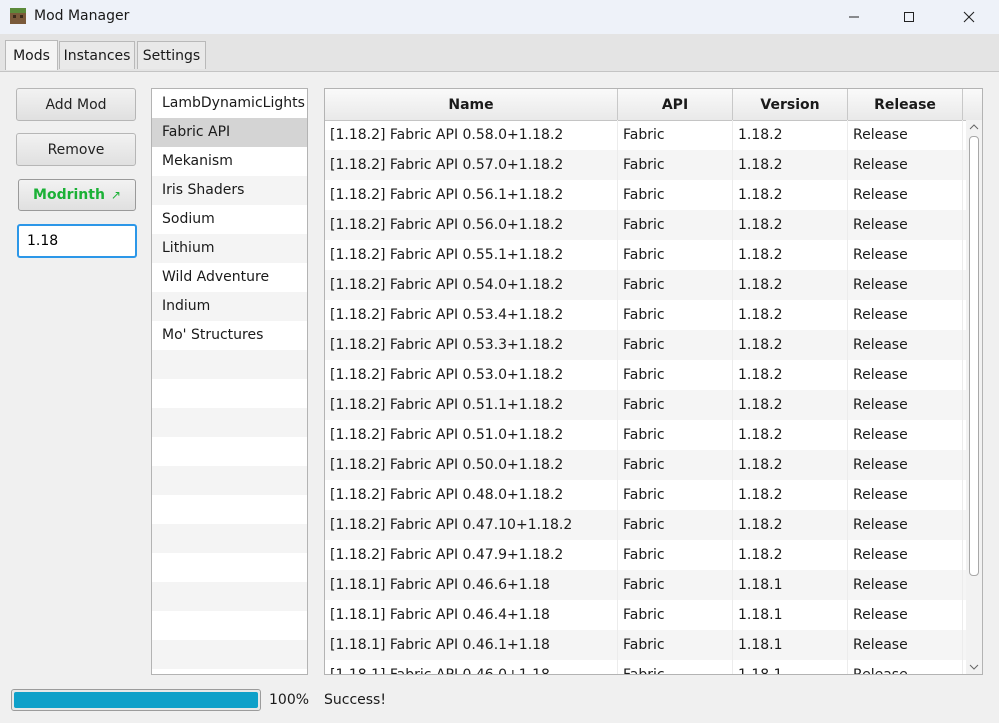  Describe the element at coordinates (229, 306) in the screenshot. I see `mod-list-item: Indium` at that location.